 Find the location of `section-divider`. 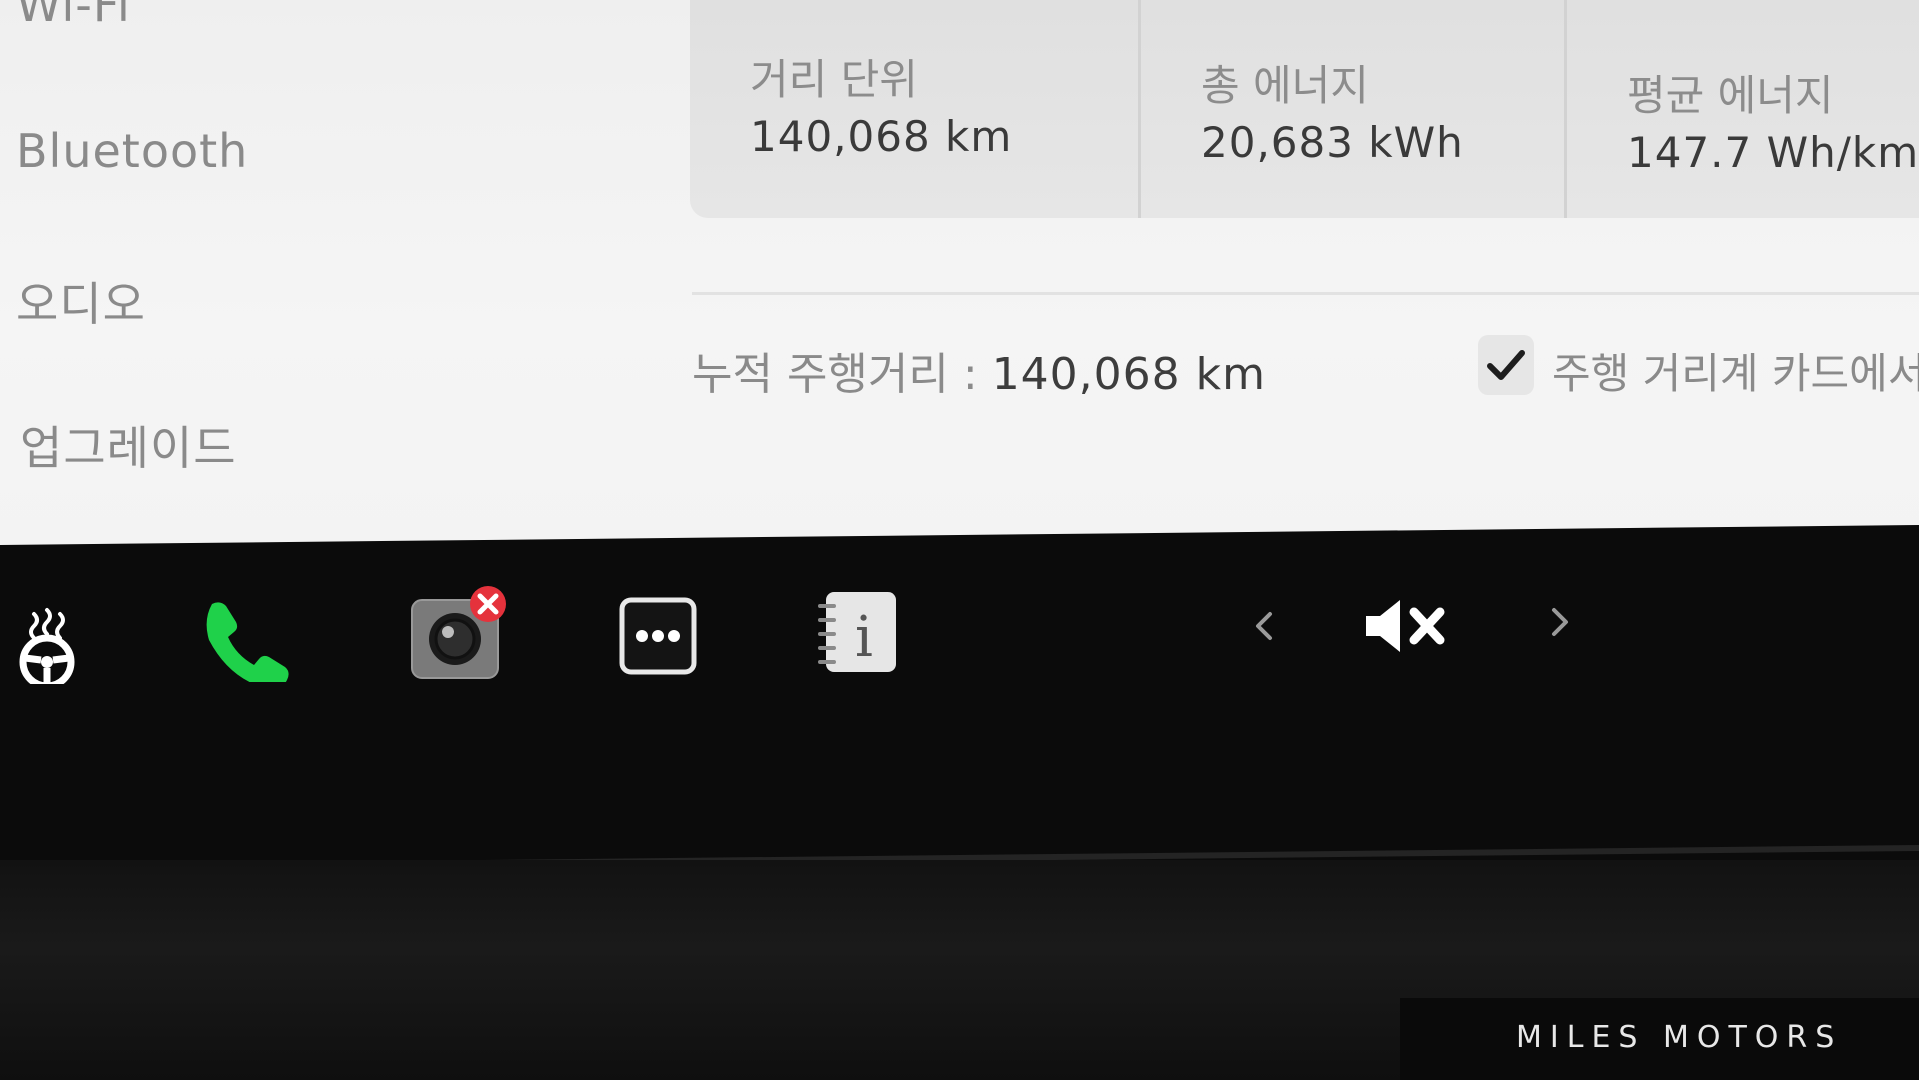

section-divider is located at coordinates (1305, 293).